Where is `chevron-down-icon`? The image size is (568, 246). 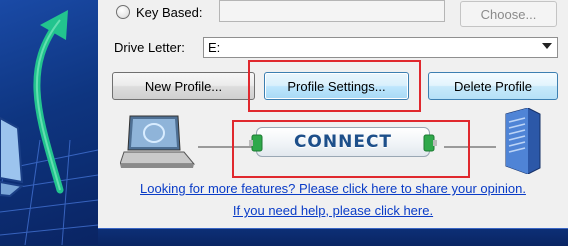
chevron-down-icon is located at coordinates (547, 46).